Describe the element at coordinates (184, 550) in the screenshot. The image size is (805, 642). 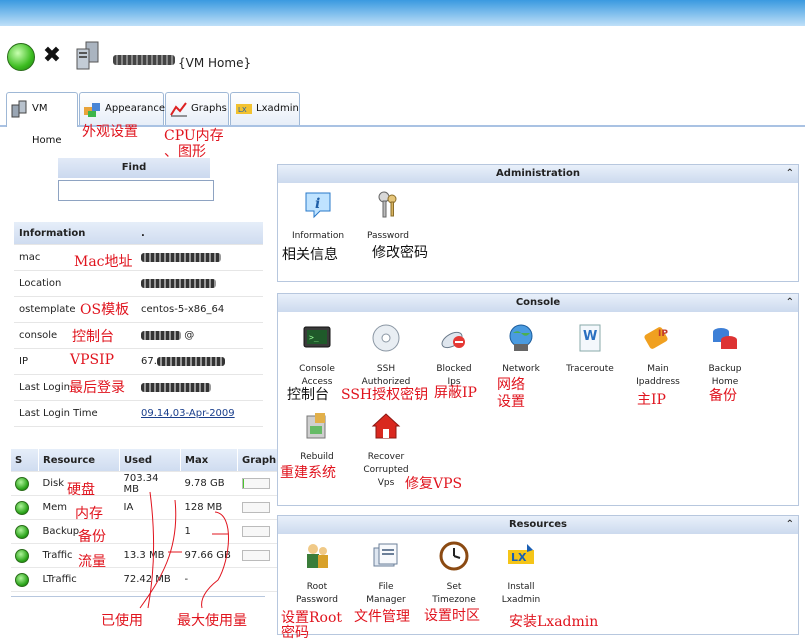
I see `annotation-strokes` at that location.